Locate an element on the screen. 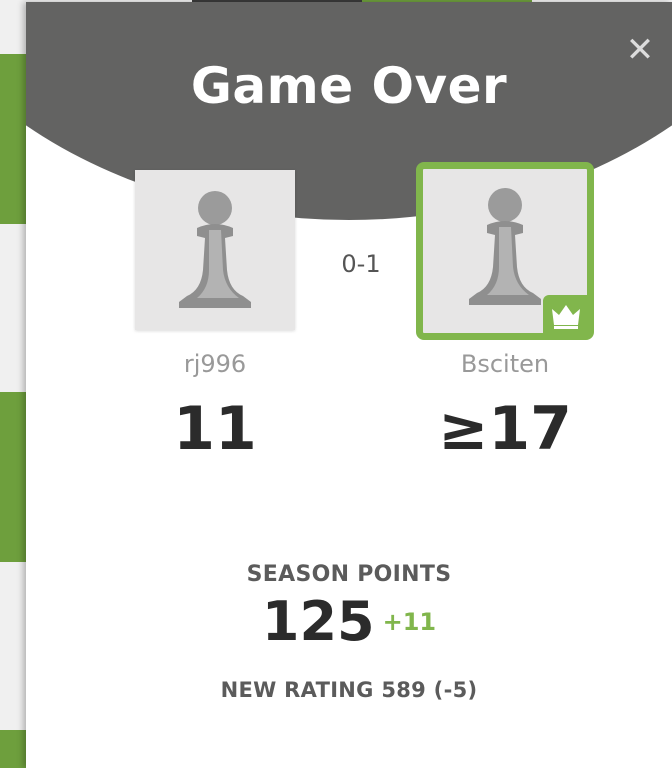 This screenshot has height=768, width=672. player-avatar-left is located at coordinates (215, 250).